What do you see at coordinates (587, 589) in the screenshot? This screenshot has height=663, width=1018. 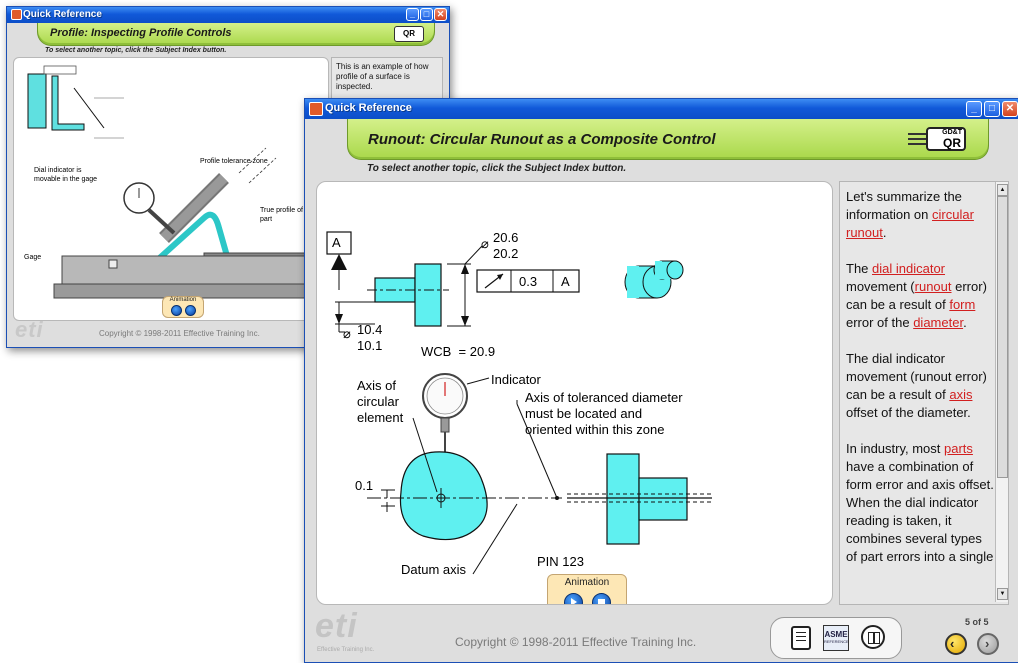 I see `animation-control: Animation` at bounding box center [587, 589].